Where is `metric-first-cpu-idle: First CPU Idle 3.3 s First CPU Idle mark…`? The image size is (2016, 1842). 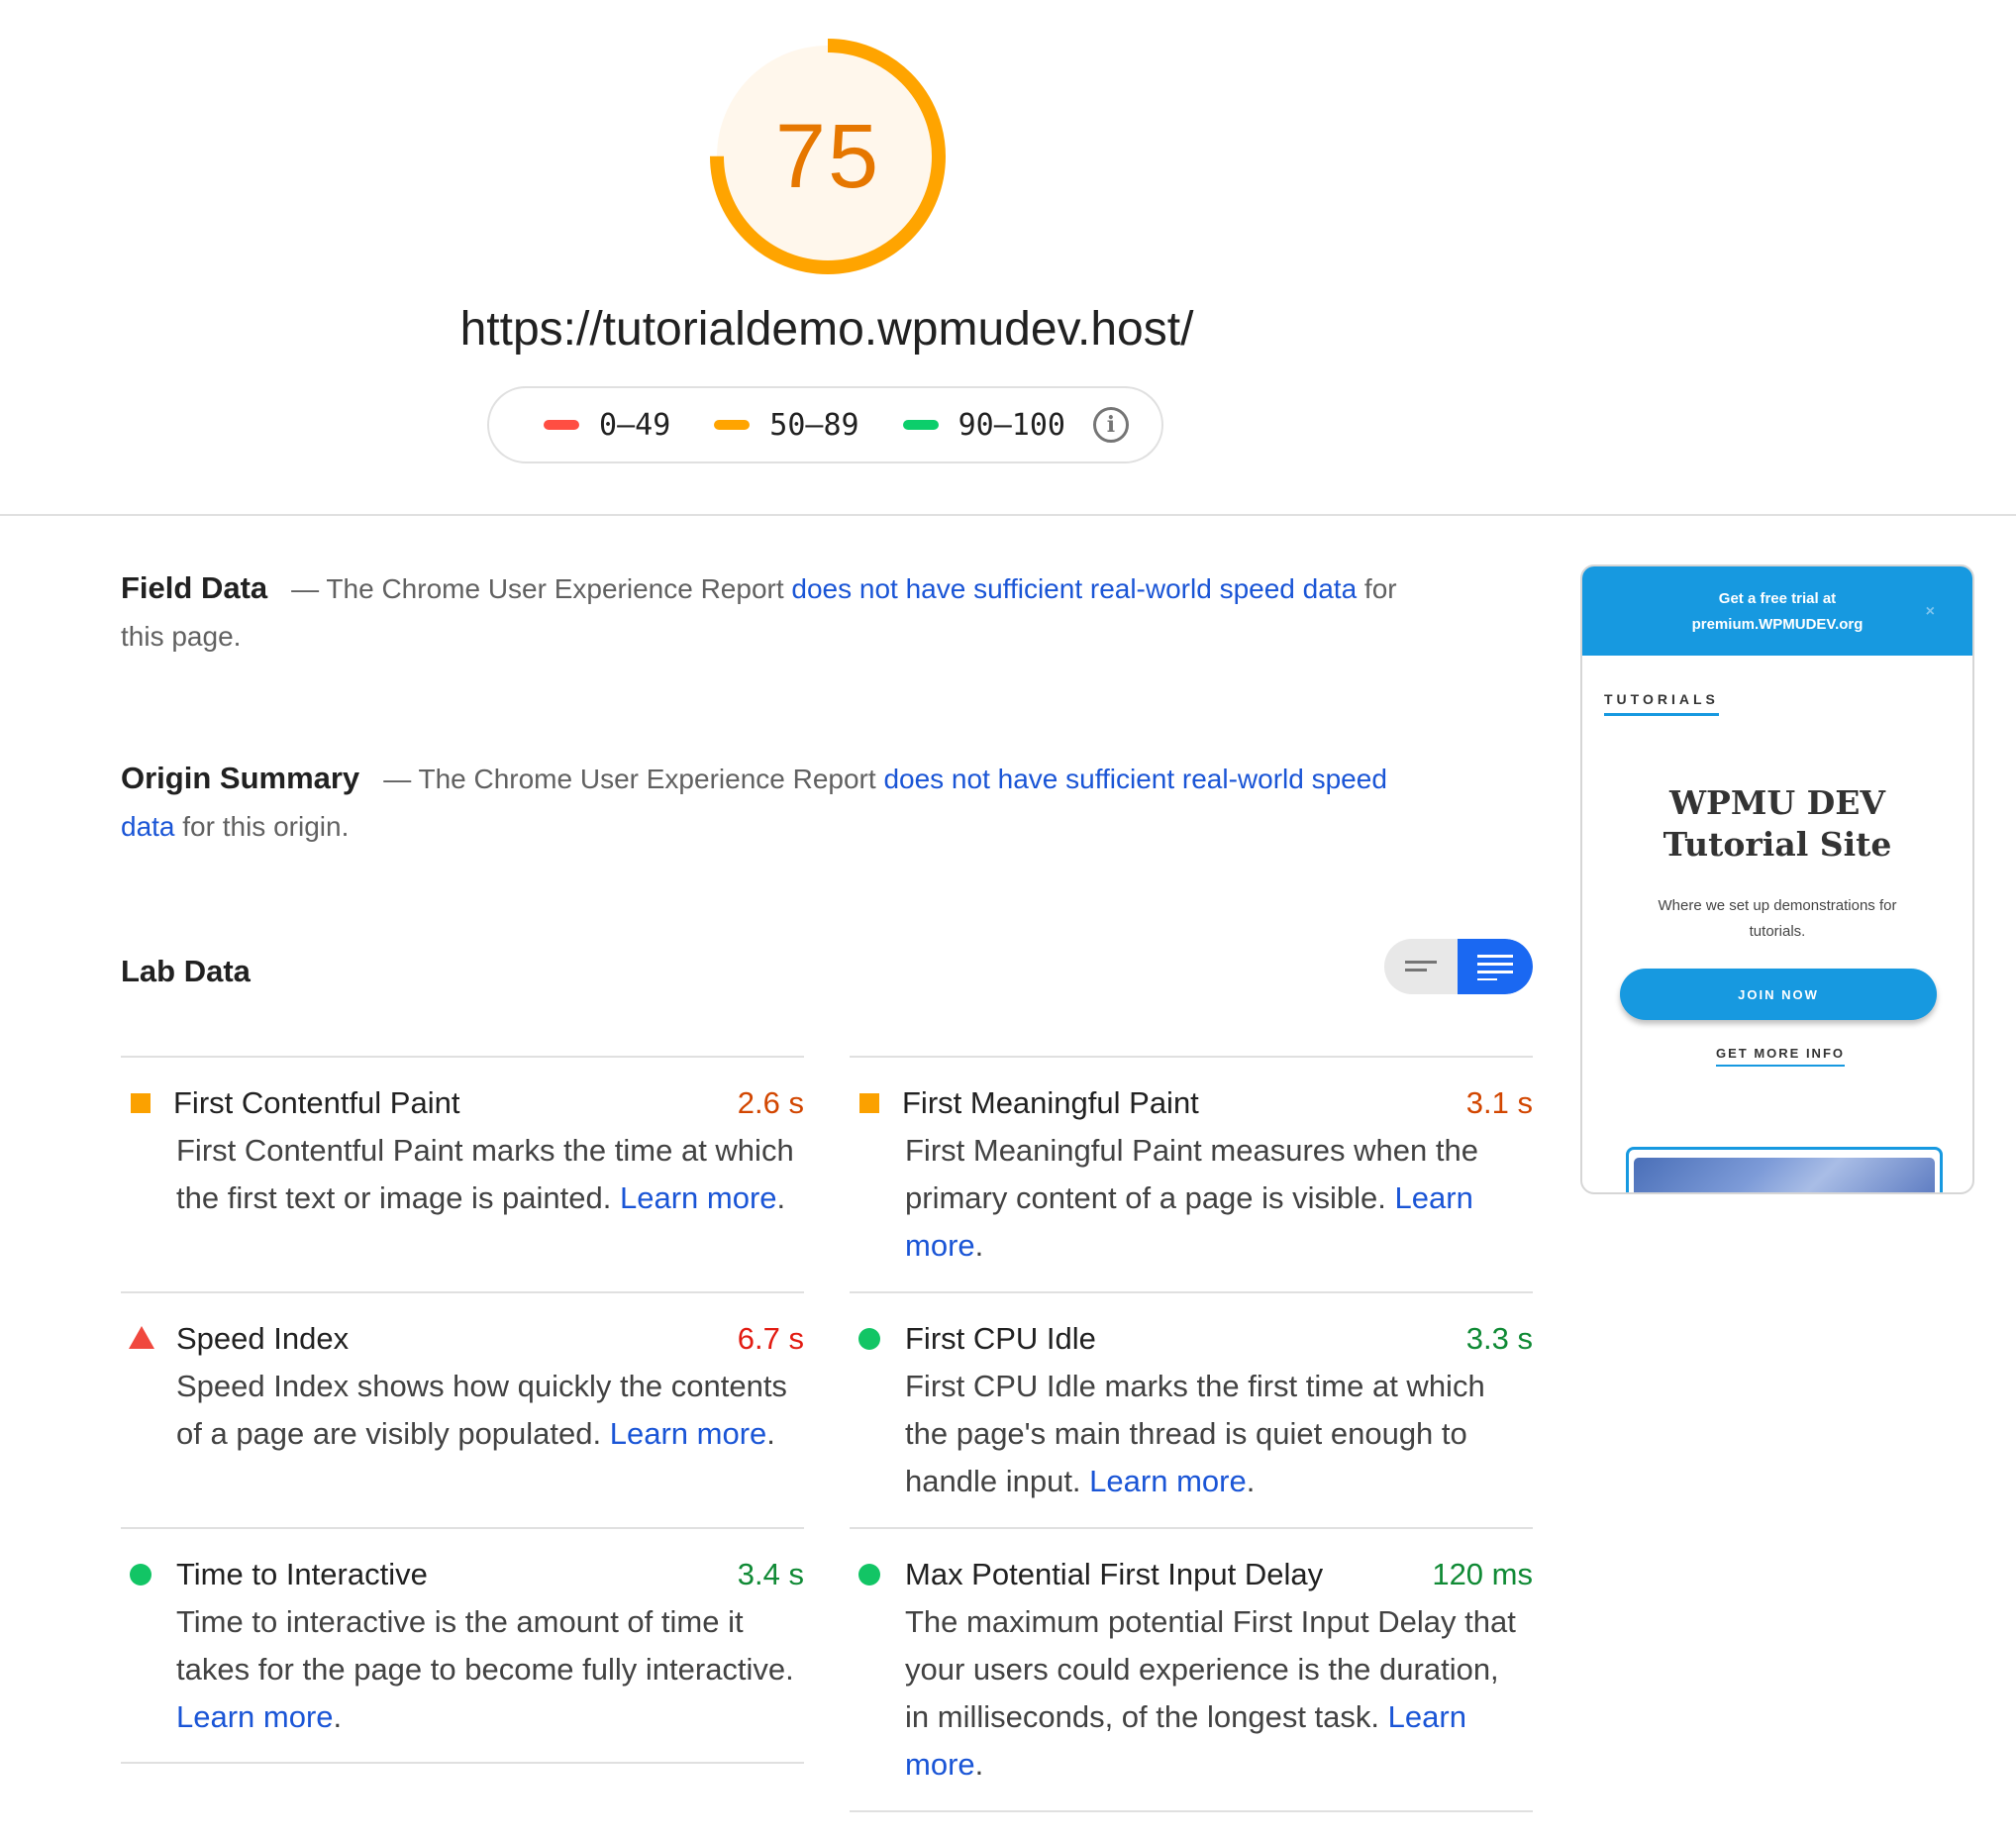 metric-first-cpu-idle: First CPU Idle 3.3 s First CPU Idle mark… is located at coordinates (1191, 1398).